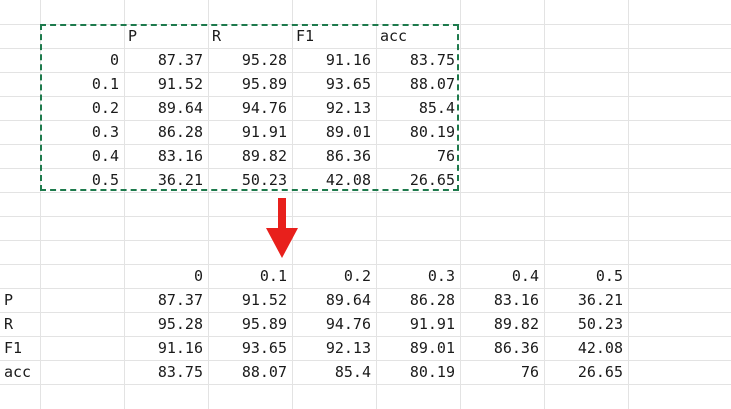  What do you see at coordinates (334, 348) in the screenshot?
I see `transposed-value-cell: 92.13` at bounding box center [334, 348].